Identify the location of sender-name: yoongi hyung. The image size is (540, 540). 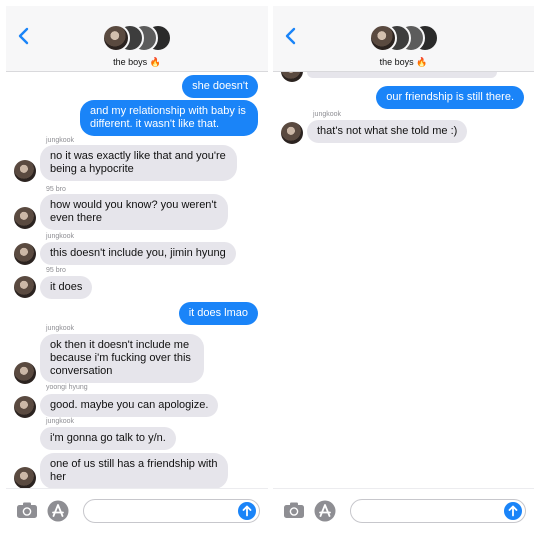
(67, 387).